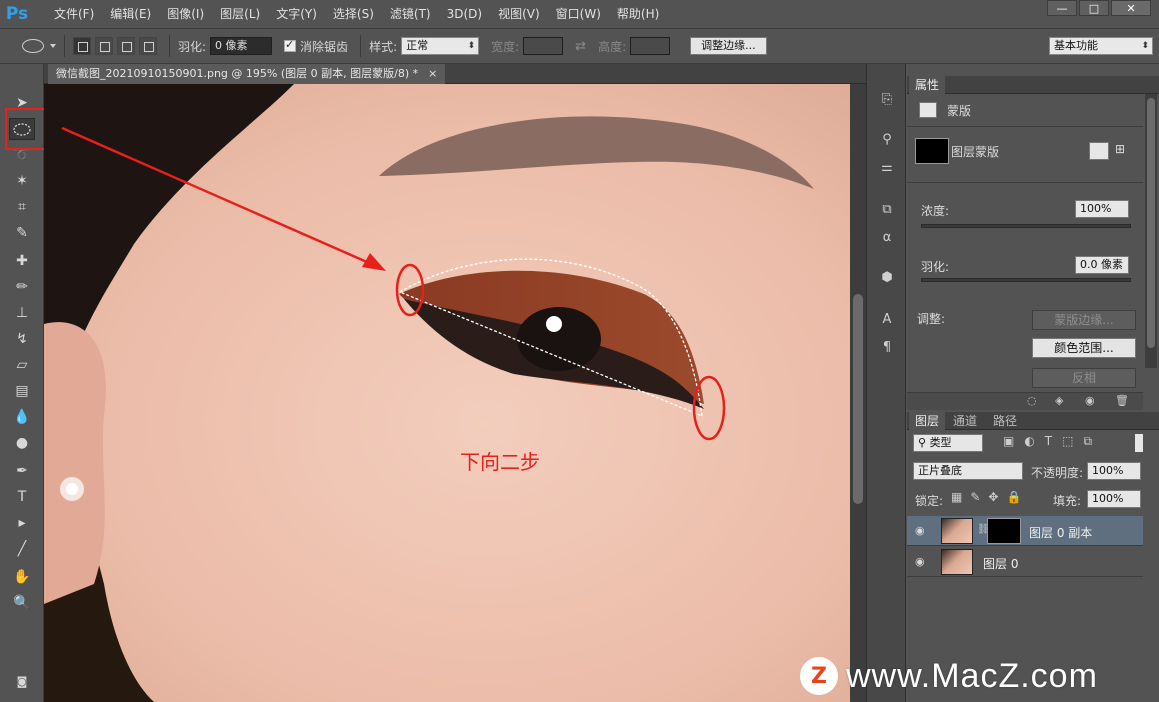 The image size is (1159, 702). I want to click on apply-mask-icon: ◈, so click(1059, 400).